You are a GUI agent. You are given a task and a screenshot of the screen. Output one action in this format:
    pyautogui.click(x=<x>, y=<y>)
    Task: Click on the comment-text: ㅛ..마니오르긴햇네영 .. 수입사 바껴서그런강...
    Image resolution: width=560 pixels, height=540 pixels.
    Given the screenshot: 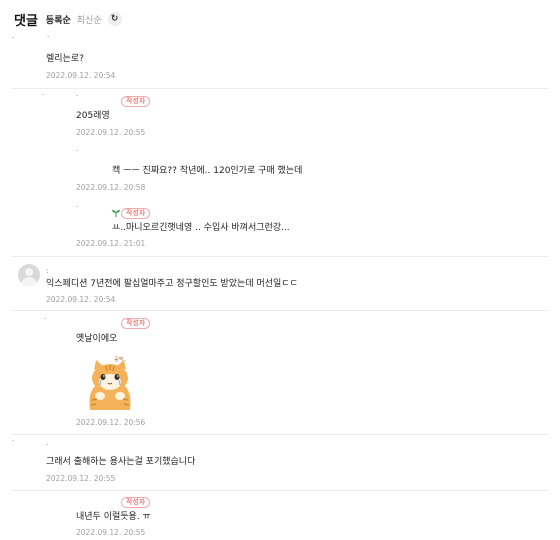 What is the action you would take?
    pyautogui.click(x=201, y=228)
    